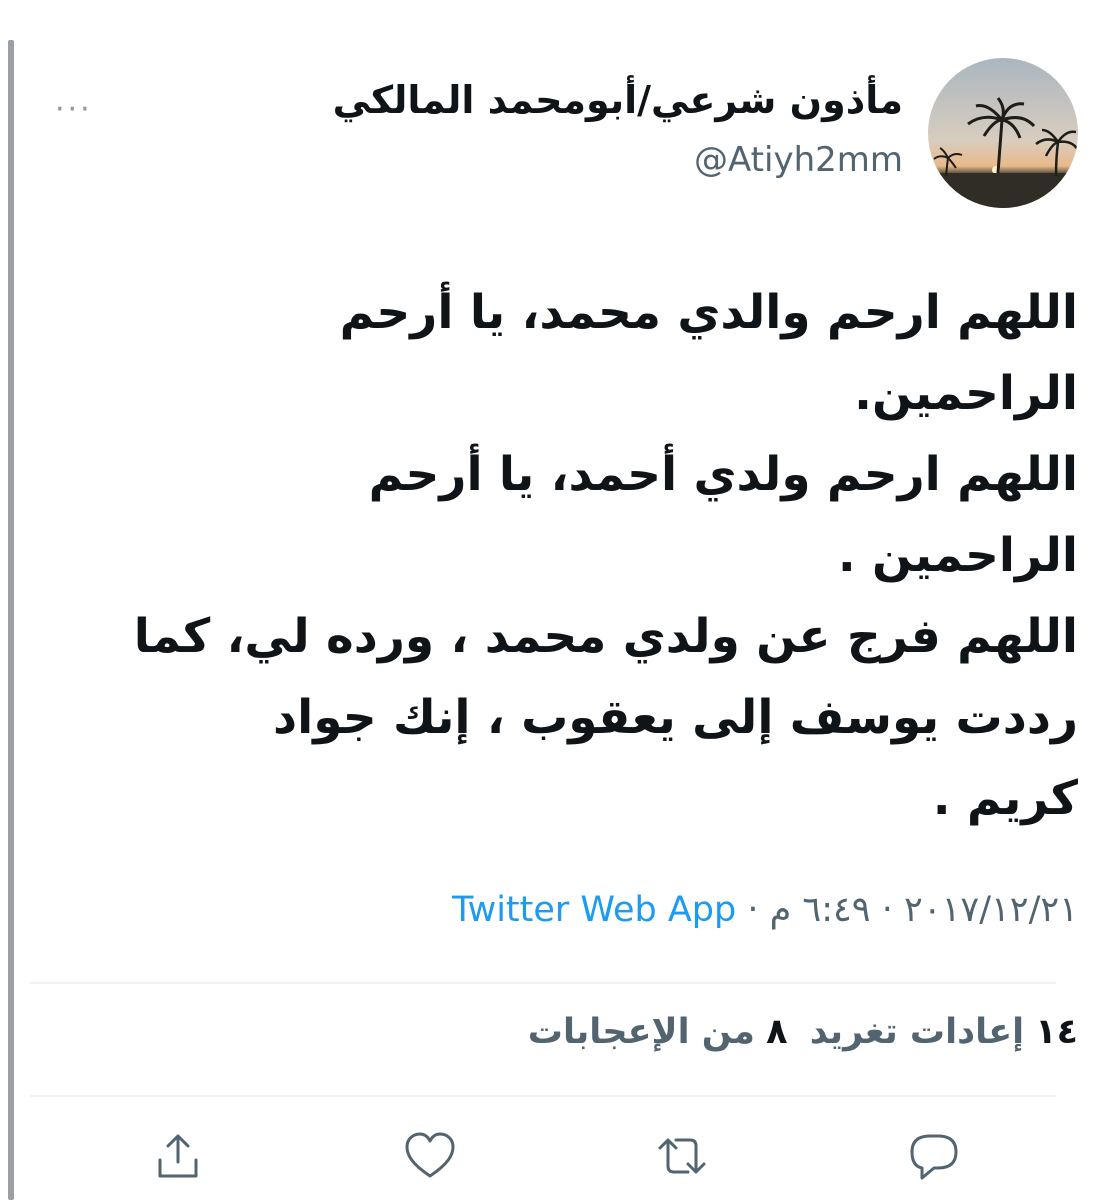  Describe the element at coordinates (957, 555) in the screenshot. I see `tweet-text-line: الراحمين .` at that location.